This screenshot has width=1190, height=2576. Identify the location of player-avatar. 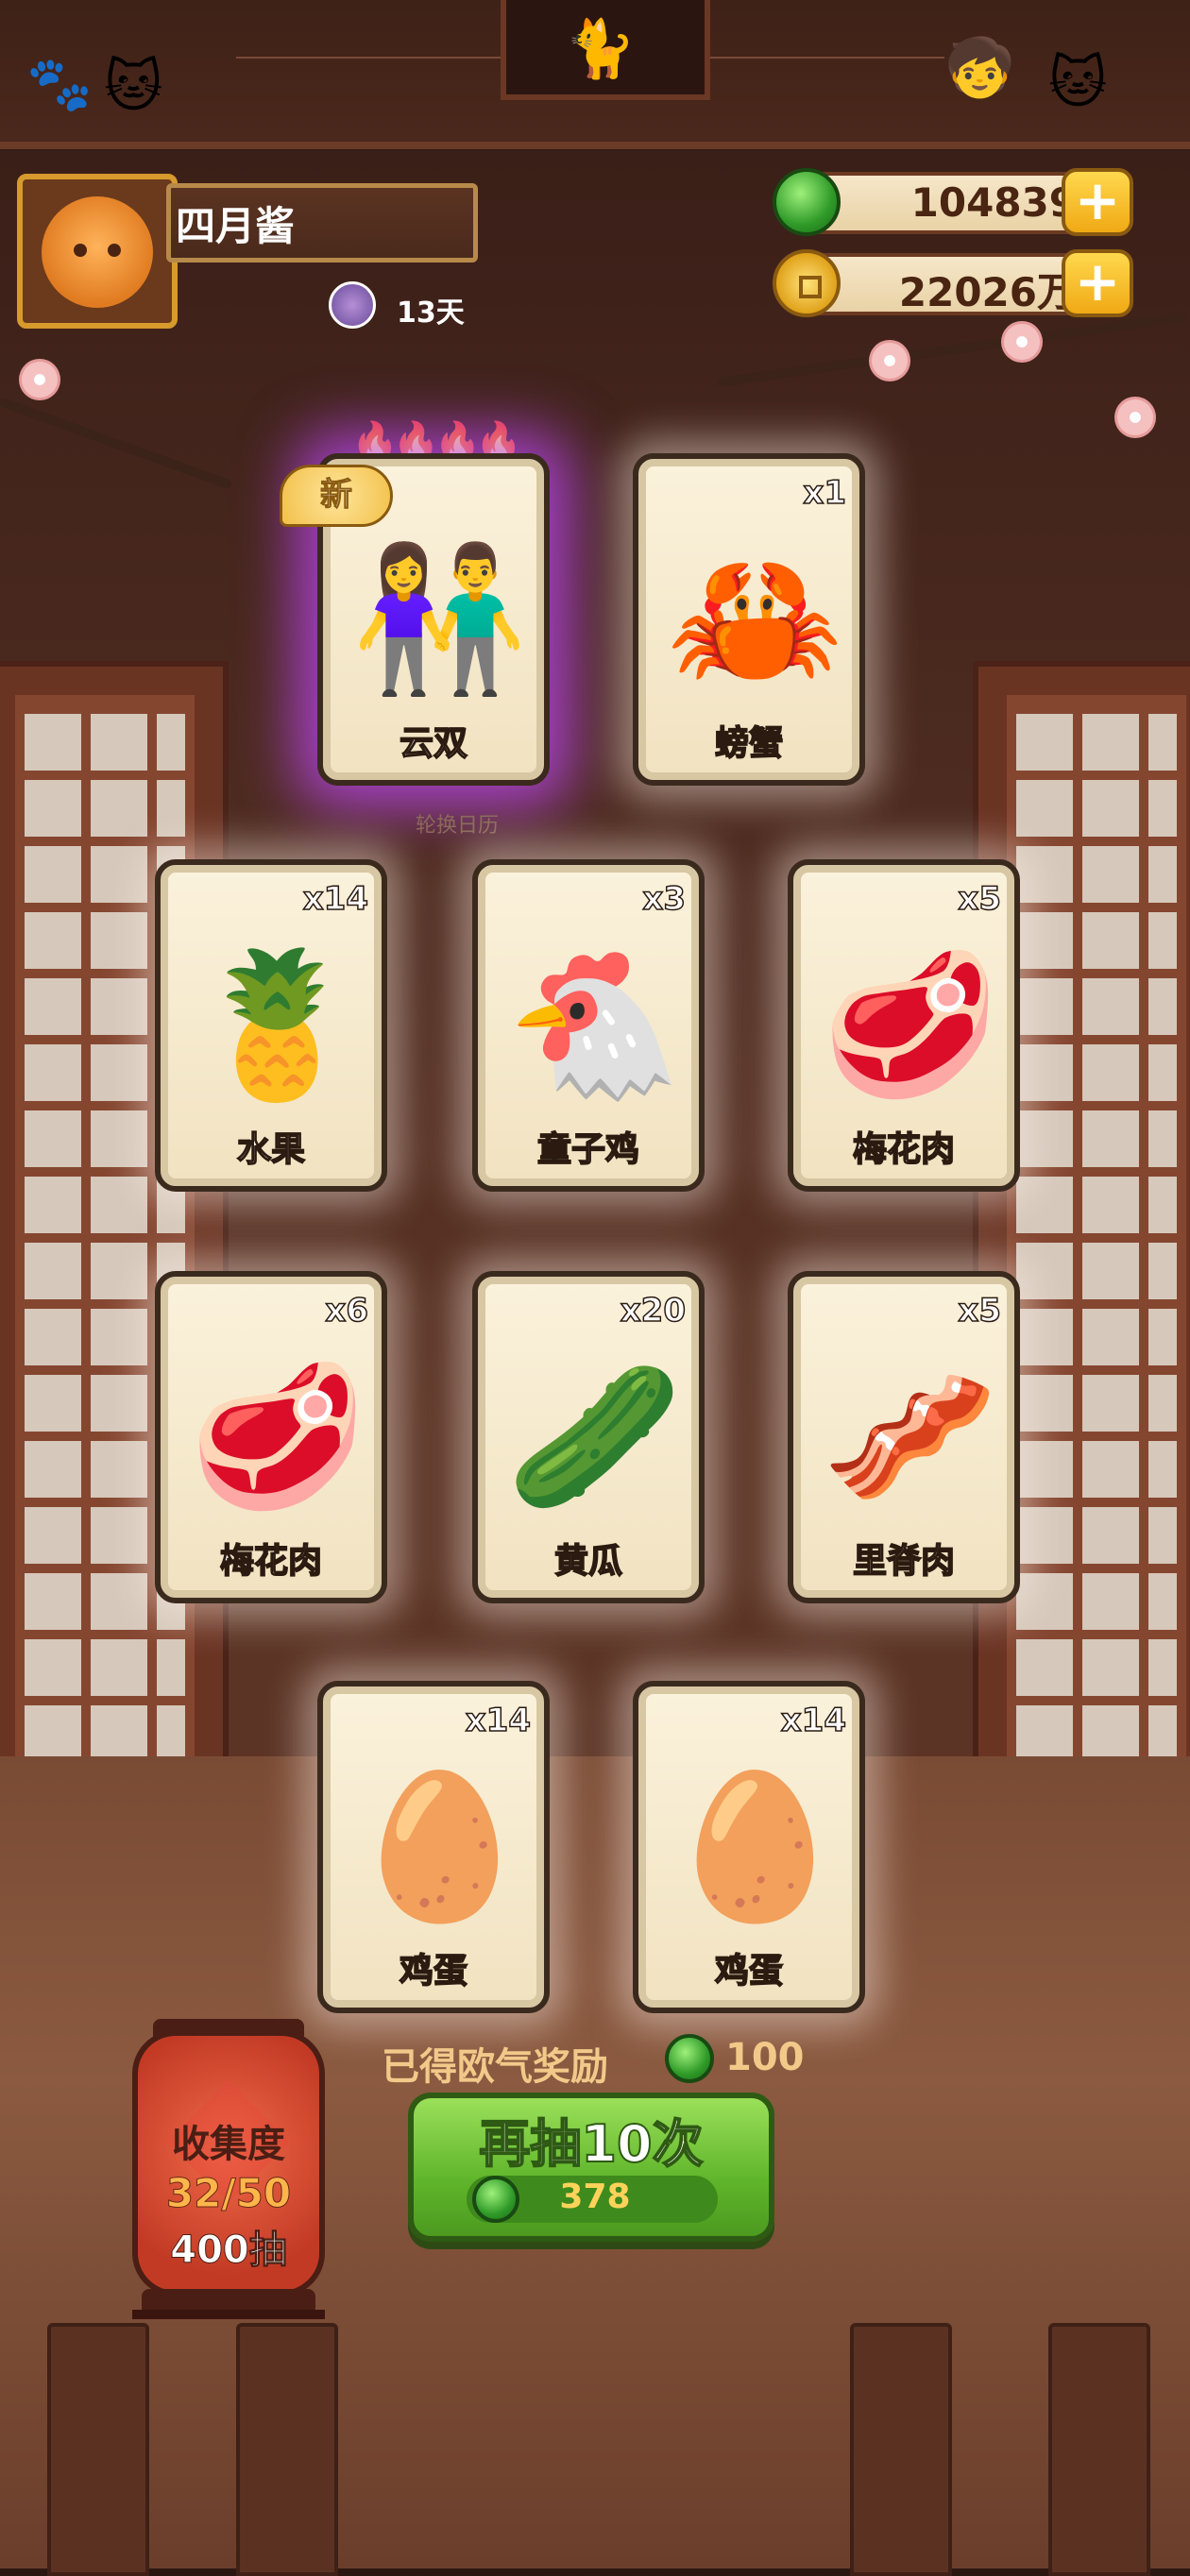
(97, 251).